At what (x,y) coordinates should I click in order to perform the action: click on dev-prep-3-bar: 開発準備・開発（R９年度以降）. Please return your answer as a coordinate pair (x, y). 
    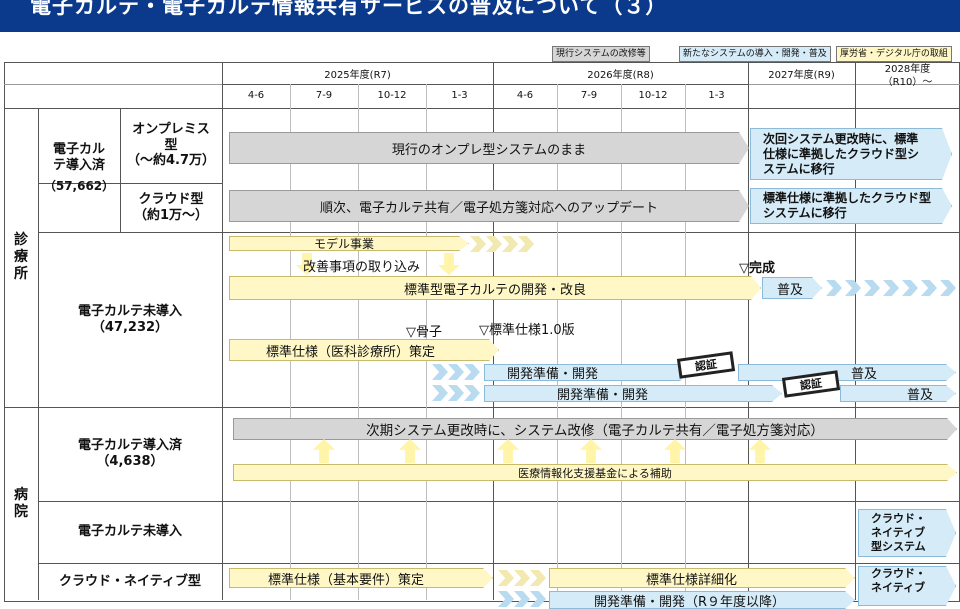
    Looking at the image, I should click on (702, 600).